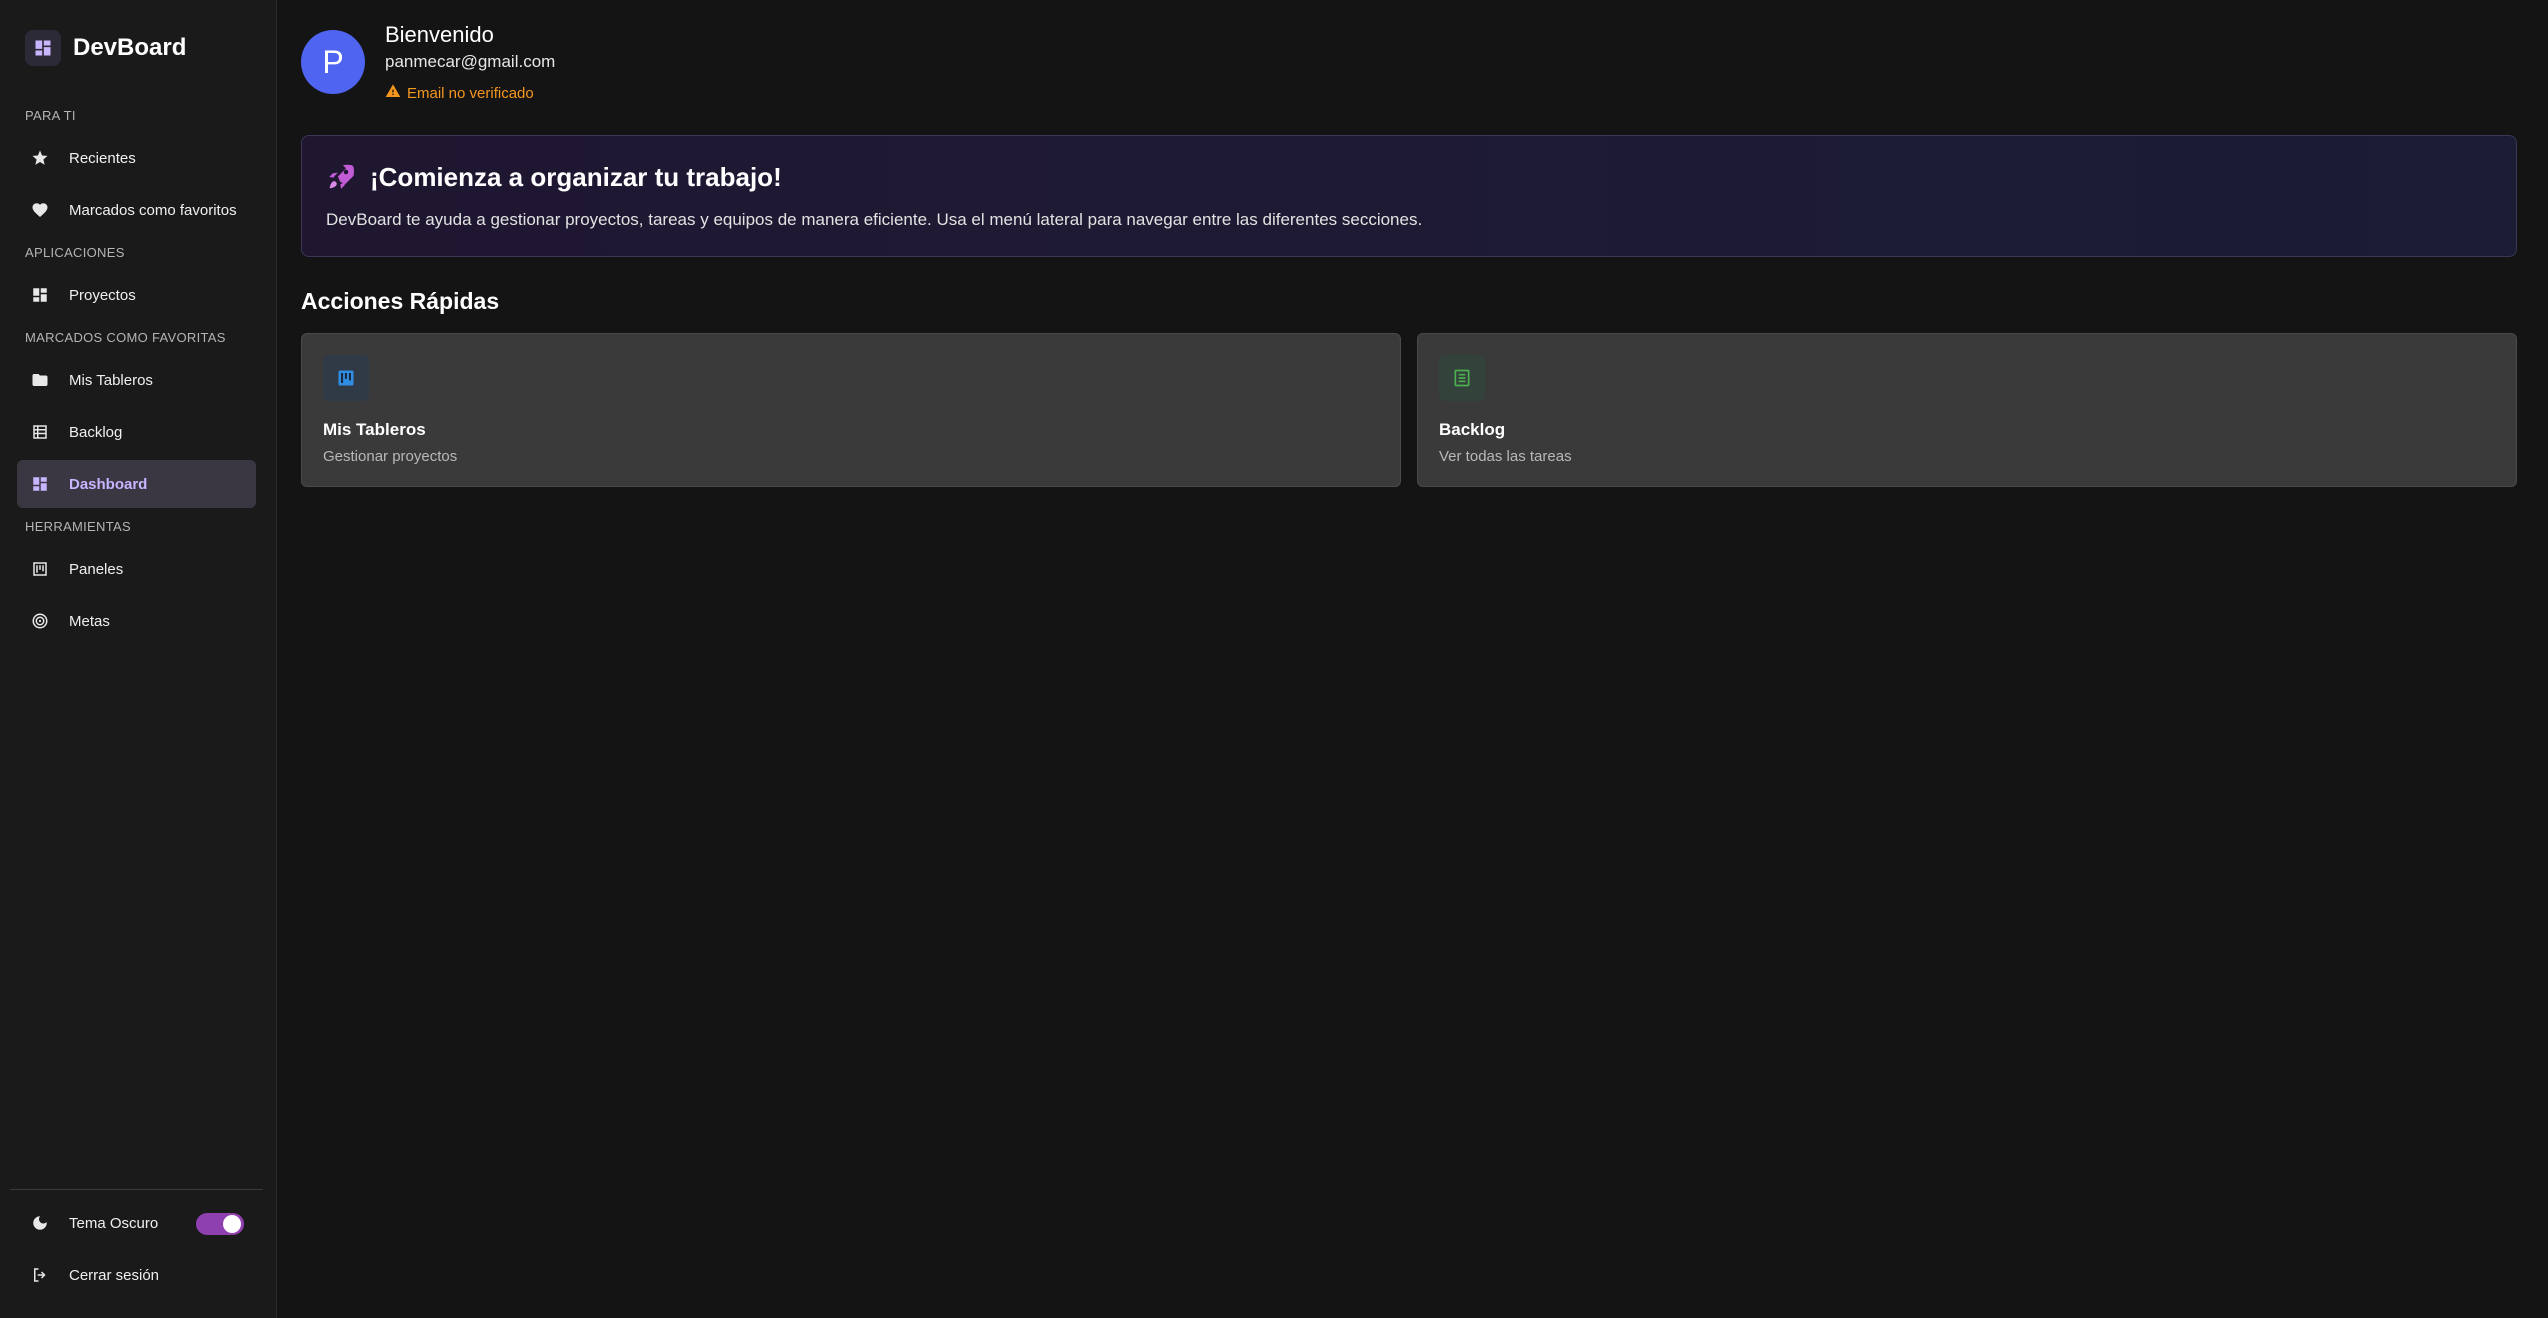  What do you see at coordinates (1967, 410) in the screenshot?
I see `quick-action-backlog: Backlog Ver todas las tareas` at bounding box center [1967, 410].